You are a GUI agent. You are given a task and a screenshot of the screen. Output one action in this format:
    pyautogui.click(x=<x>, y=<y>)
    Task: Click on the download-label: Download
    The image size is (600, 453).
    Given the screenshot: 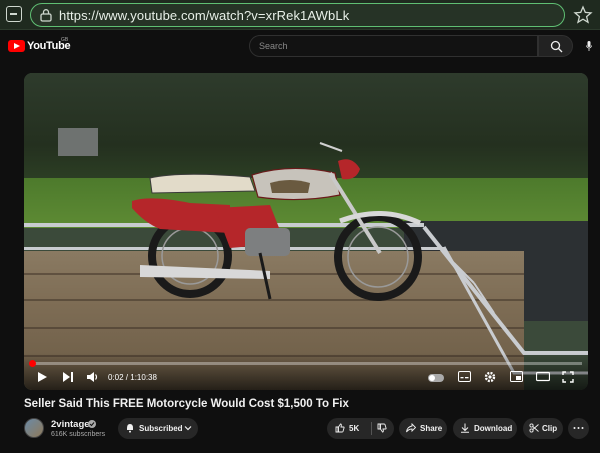 What is the action you would take?
    pyautogui.click(x=493, y=428)
    